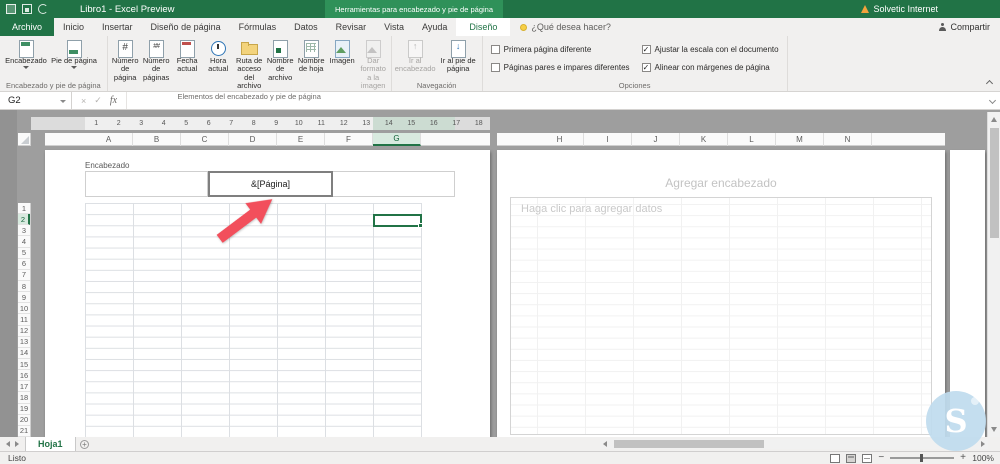 The width and height of the screenshot is (1000, 464). Describe the element at coordinates (8, 444) in the screenshot. I see `previous-sheet-icon` at that location.